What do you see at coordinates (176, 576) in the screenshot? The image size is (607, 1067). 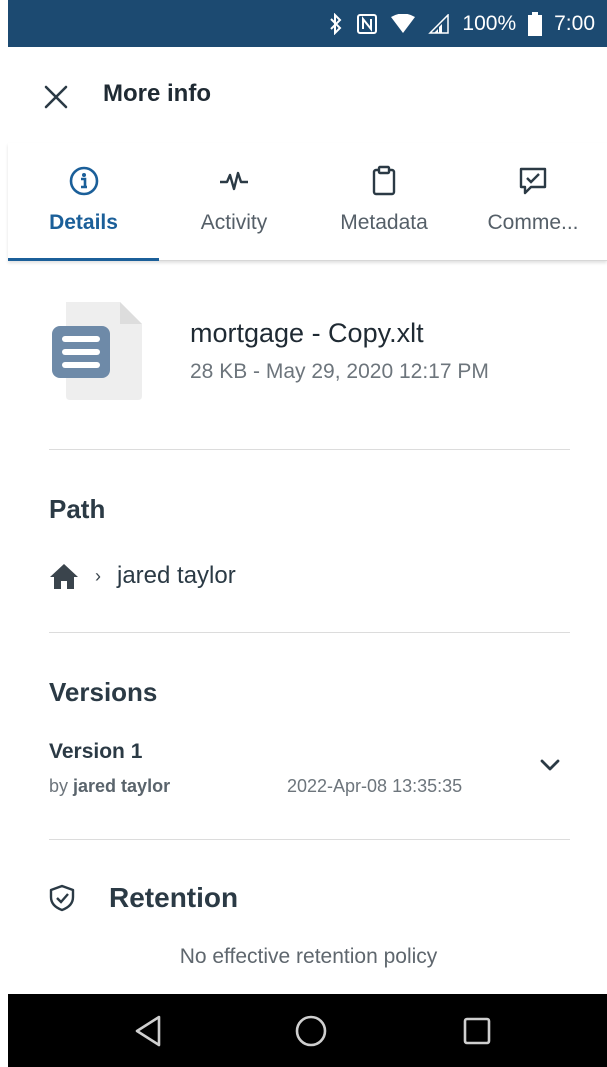 I see `breadcrumb-folder: jared taylor` at bounding box center [176, 576].